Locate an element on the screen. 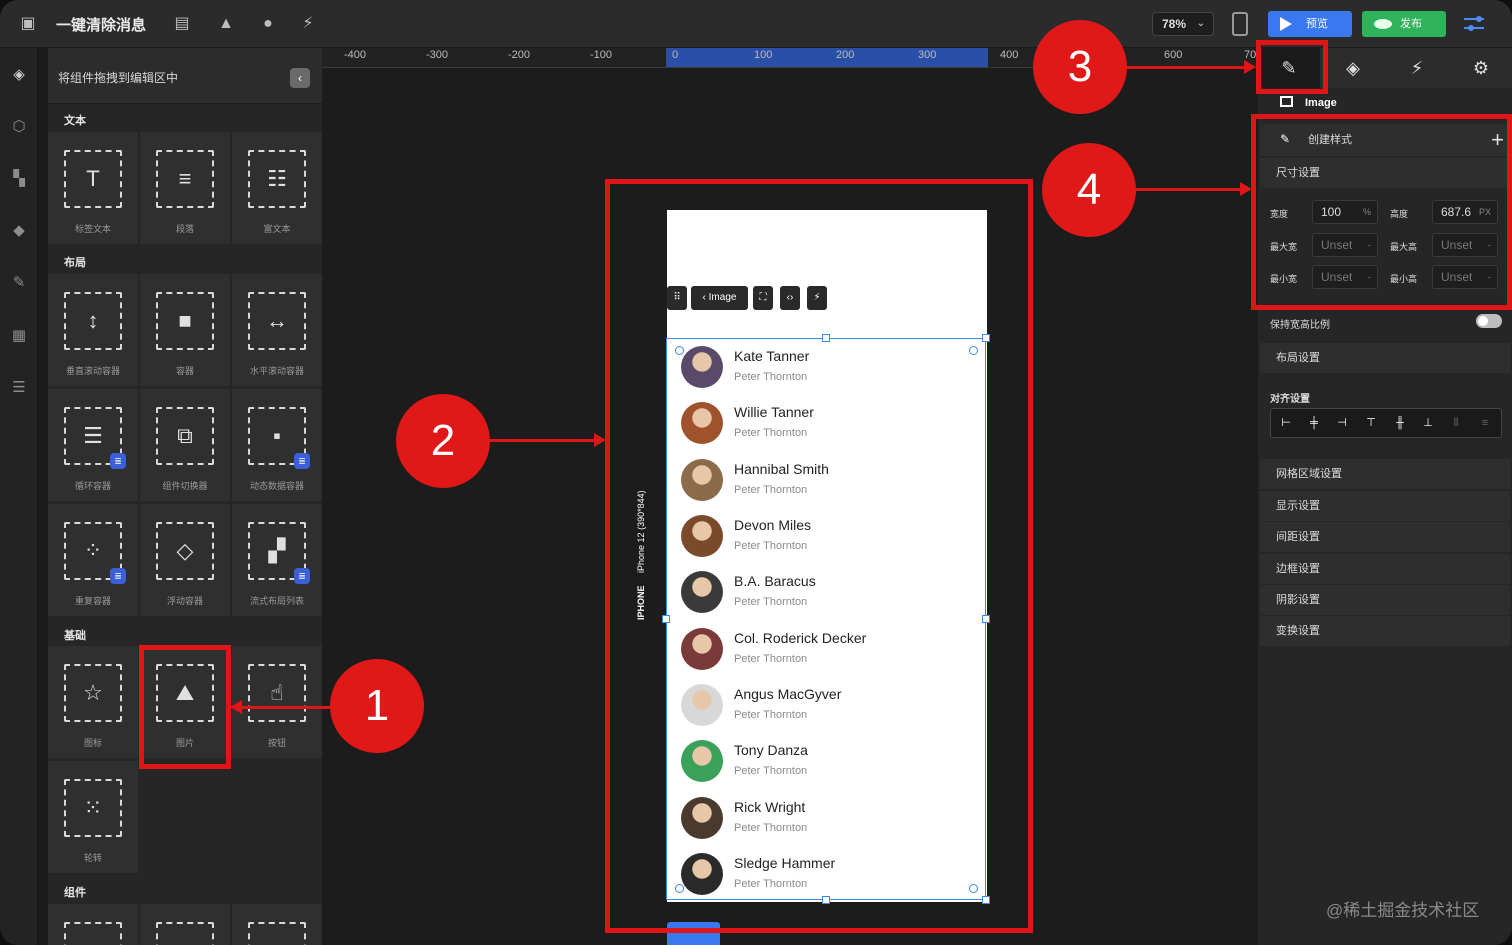 This screenshot has height=945, width=1512. tile-label: 流式布局列表 is located at coordinates (276, 601).